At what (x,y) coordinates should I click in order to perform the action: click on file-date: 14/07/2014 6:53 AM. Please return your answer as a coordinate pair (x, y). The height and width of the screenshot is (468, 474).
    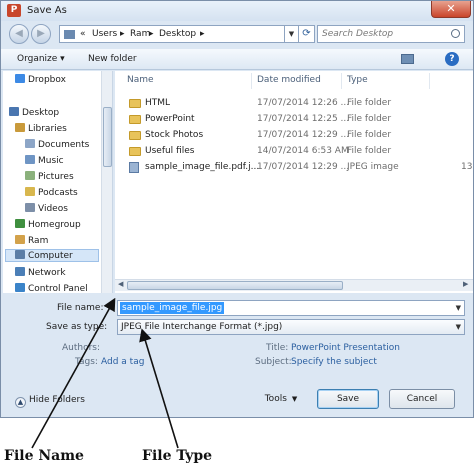
    Looking at the image, I should click on (303, 151).